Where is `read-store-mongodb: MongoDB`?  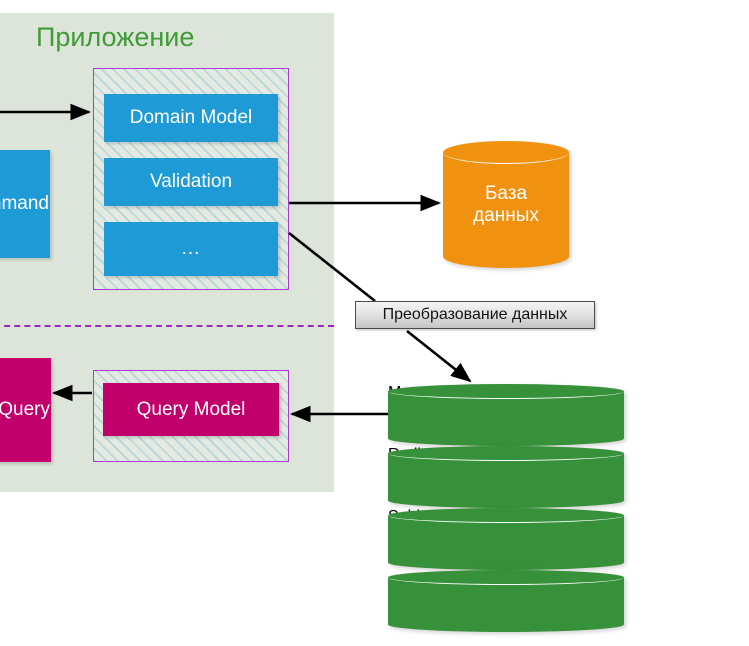
read-store-mongodb: MongoDB is located at coordinates (506, 415).